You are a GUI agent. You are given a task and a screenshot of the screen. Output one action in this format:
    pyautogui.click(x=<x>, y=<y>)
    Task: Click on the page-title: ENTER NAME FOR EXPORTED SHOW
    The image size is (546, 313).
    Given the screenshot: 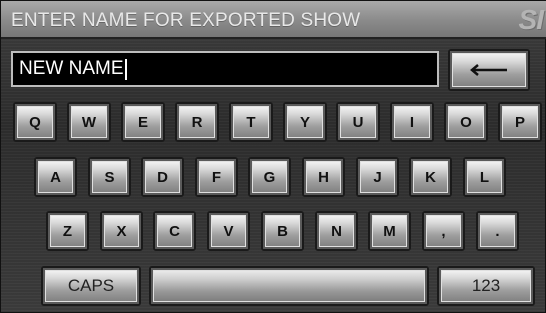 What is the action you would take?
    pyautogui.click(x=186, y=20)
    